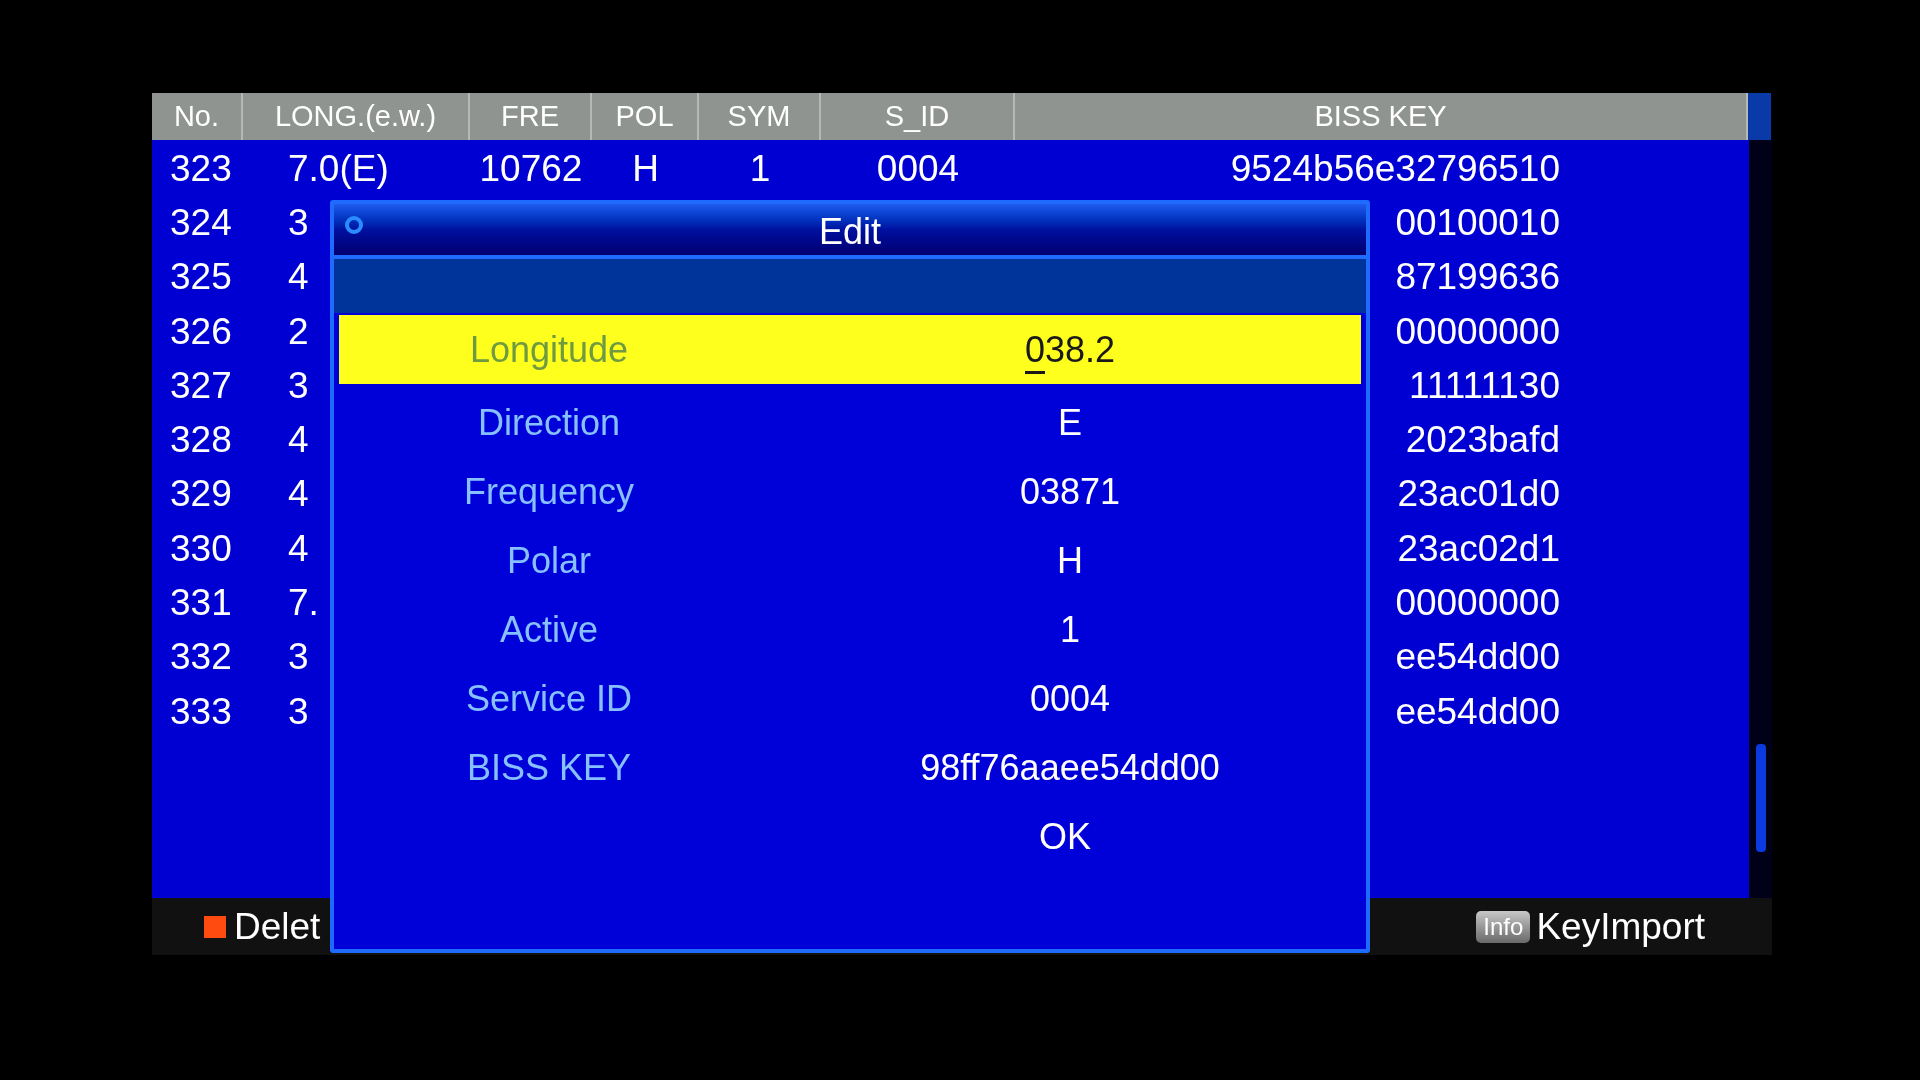 The width and height of the screenshot is (1920, 1080). What do you see at coordinates (1760, 798) in the screenshot?
I see `scrollbar-thumb` at bounding box center [1760, 798].